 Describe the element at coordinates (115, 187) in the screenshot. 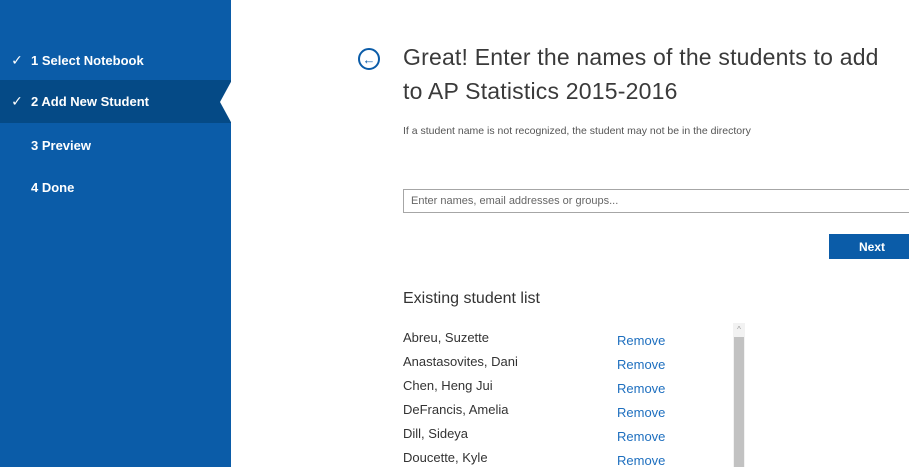

I see `step-done: 4 Done` at that location.